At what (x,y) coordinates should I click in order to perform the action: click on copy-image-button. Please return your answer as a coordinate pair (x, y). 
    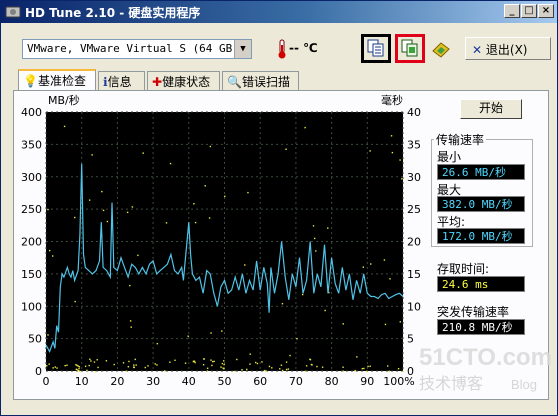
    Looking at the image, I should click on (410, 48).